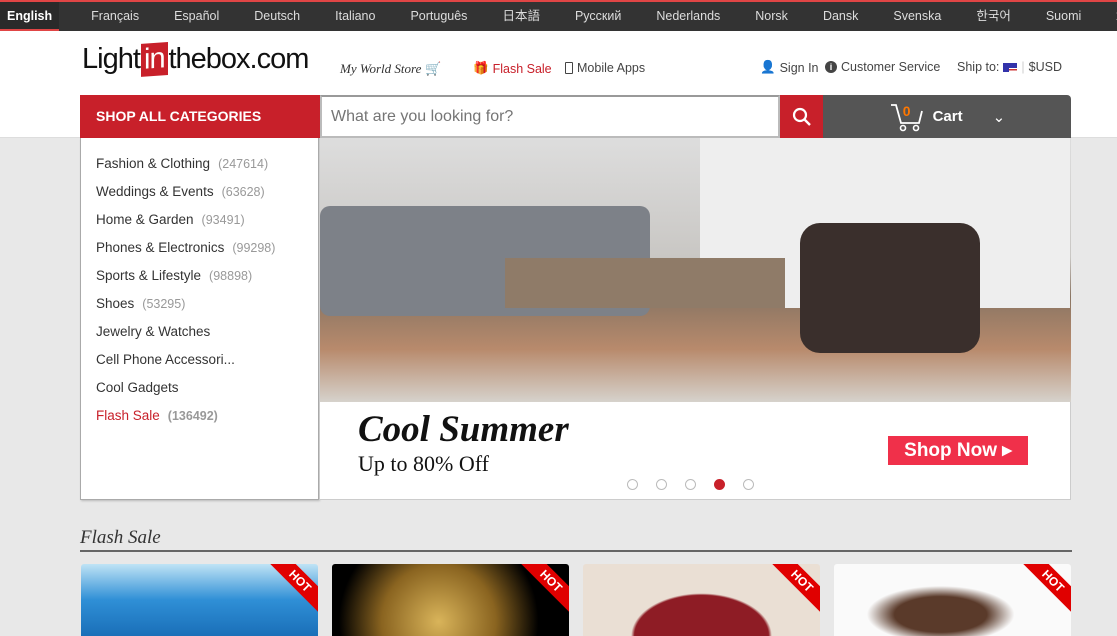  What do you see at coordinates (355, 16) in the screenshot?
I see `language-4: Italiano` at bounding box center [355, 16].